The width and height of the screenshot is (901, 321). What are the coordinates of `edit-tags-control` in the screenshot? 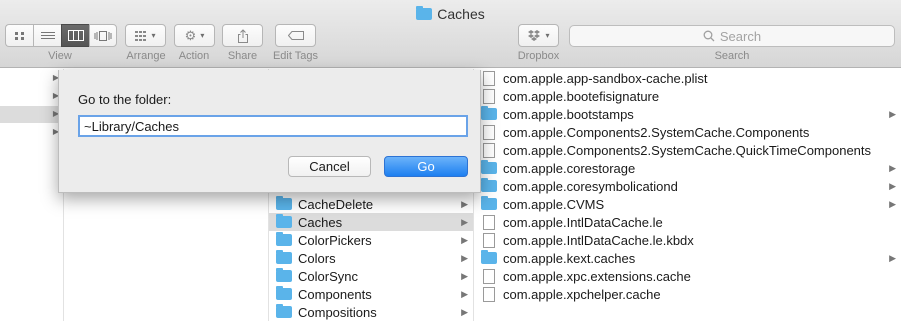 It's located at (295, 36).